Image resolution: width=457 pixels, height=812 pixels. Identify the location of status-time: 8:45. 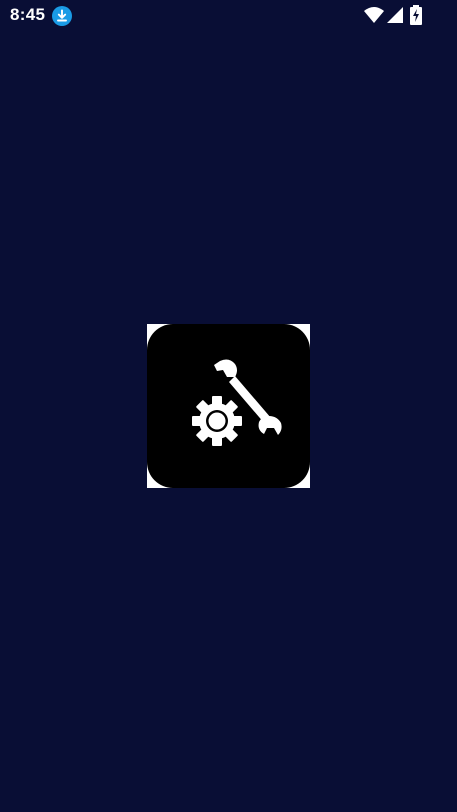
(28, 14).